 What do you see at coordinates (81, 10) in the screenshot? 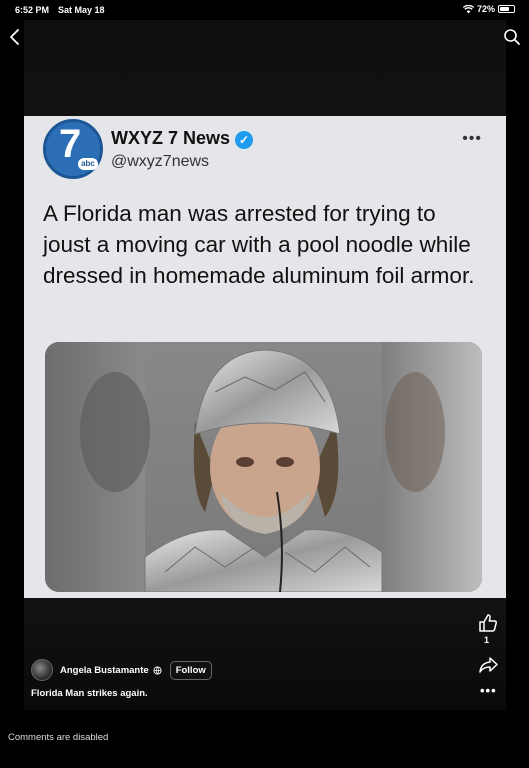
I see `status-date: Sat May 18` at bounding box center [81, 10].